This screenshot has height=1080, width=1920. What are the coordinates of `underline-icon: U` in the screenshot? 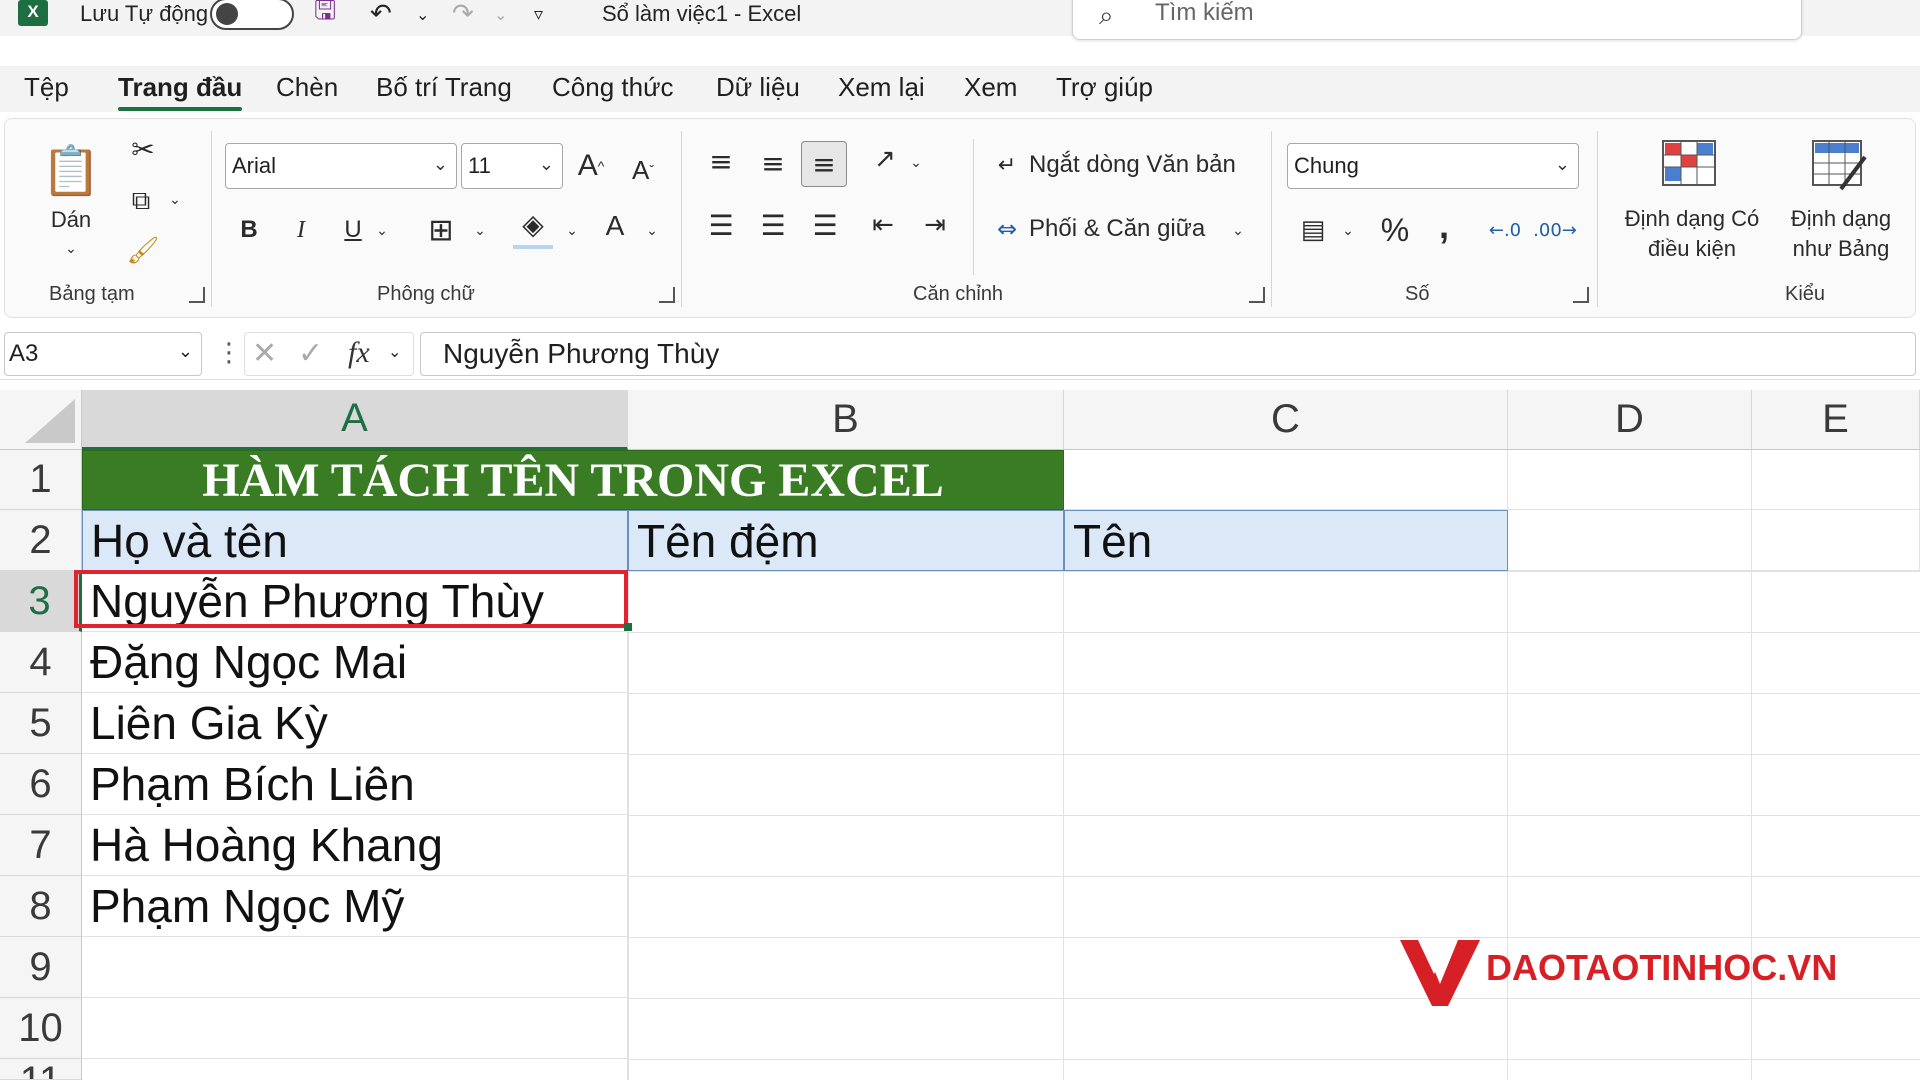 It's located at (353, 230).